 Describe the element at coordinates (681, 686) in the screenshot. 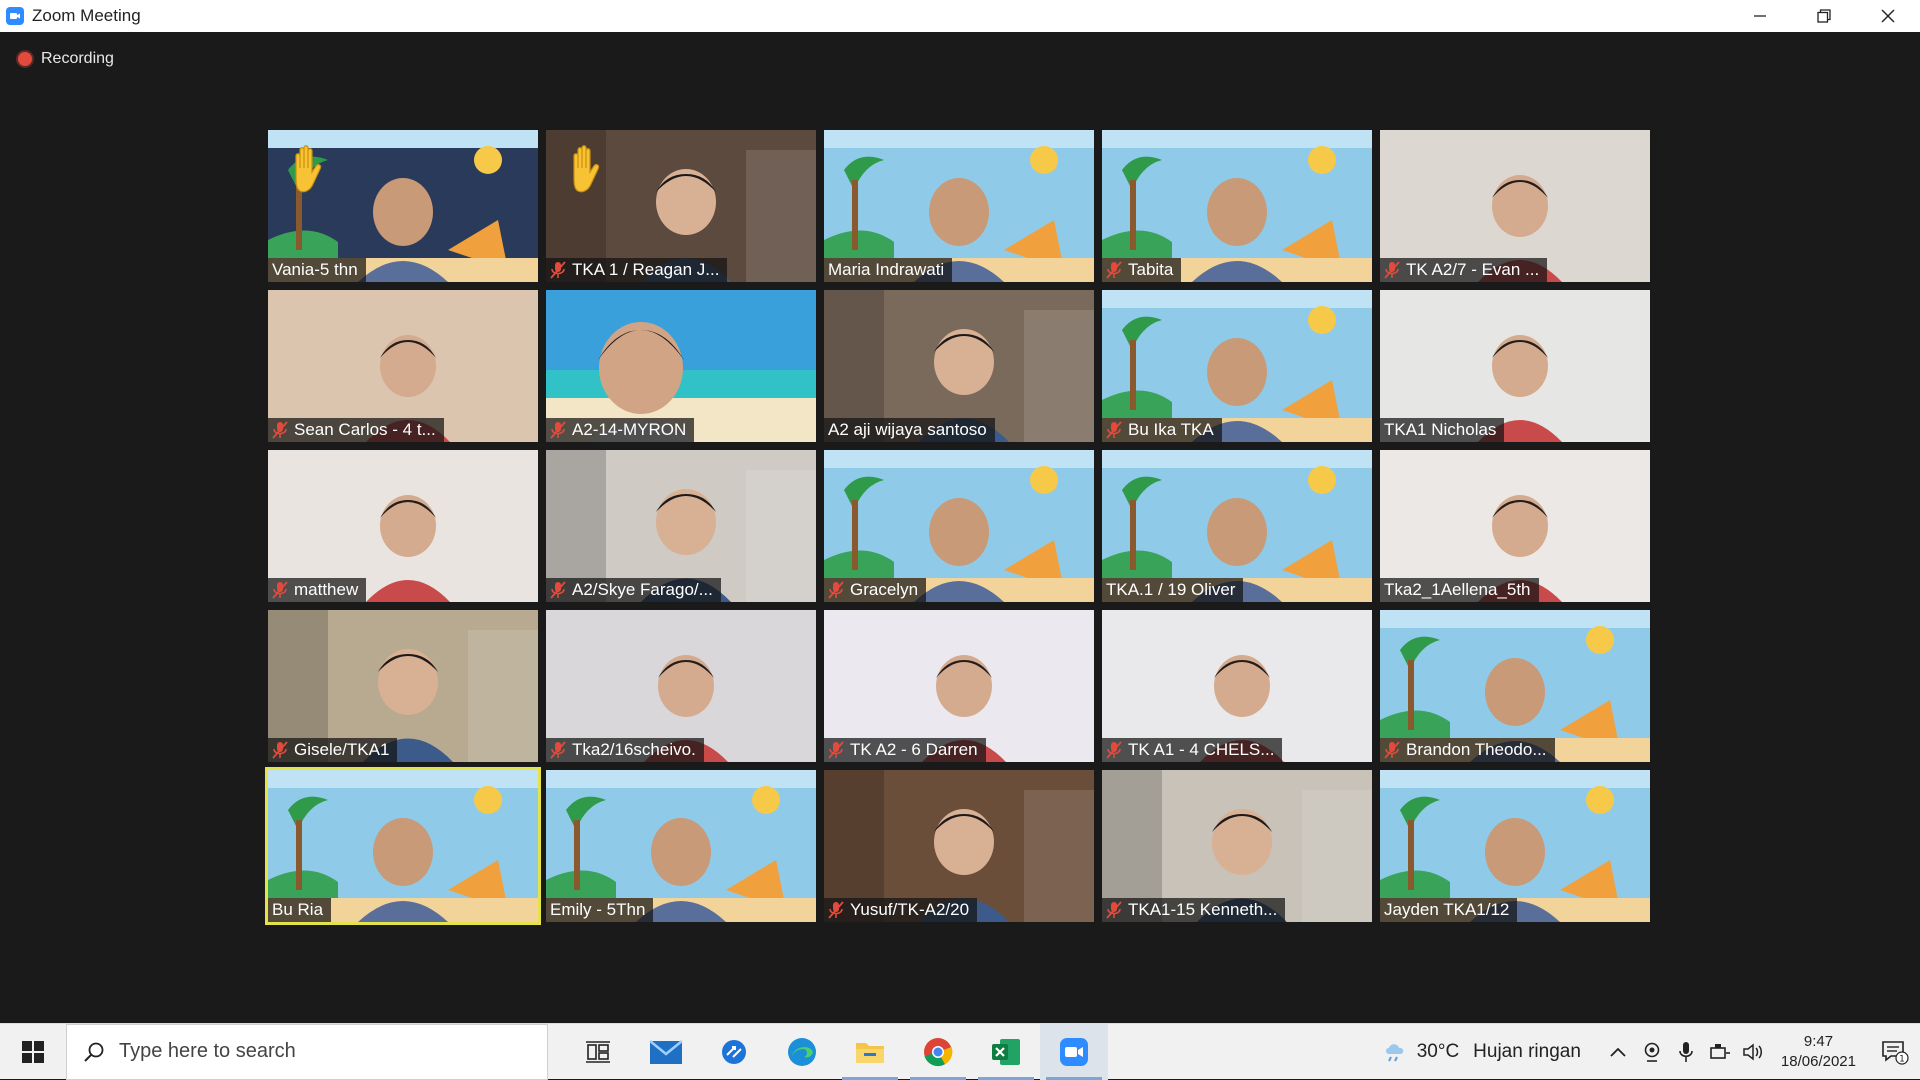

I see `video-tile: Tka2/16scheivo.` at that location.